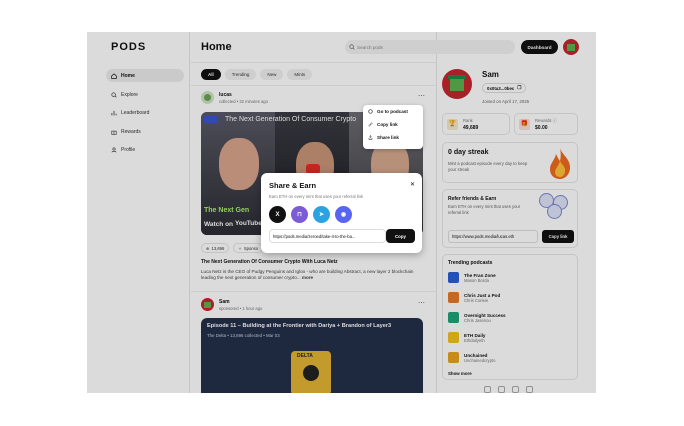  I want to click on post-context-menu: Go to podcast Copy link Share link, so click(393, 127).